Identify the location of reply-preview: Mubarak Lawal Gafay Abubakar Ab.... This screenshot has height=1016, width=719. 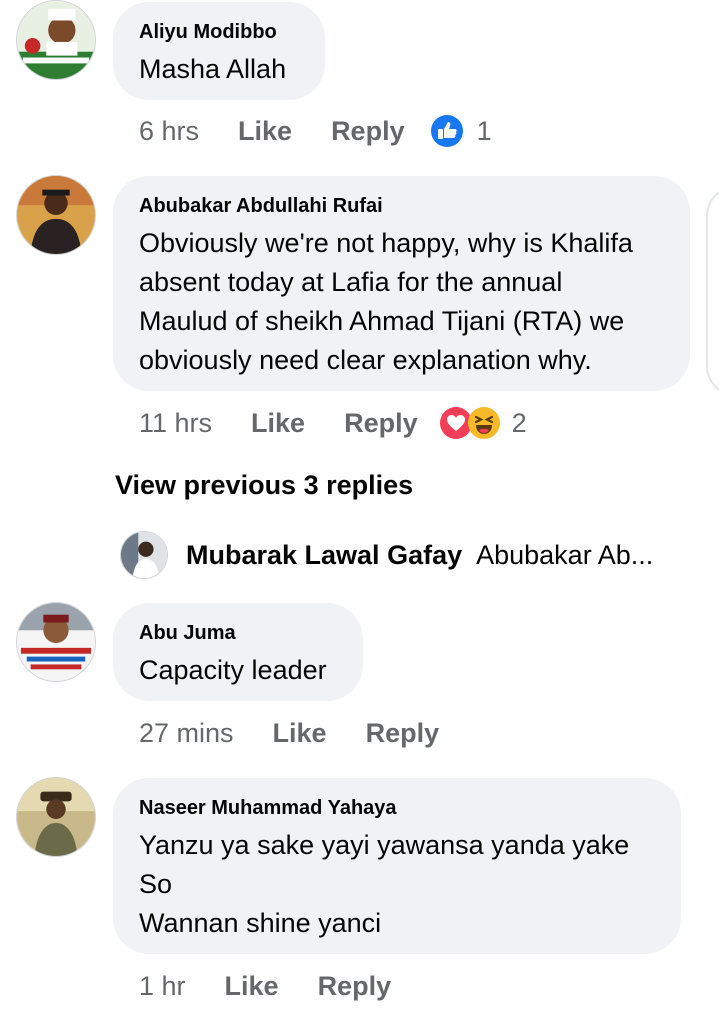
(400, 555).